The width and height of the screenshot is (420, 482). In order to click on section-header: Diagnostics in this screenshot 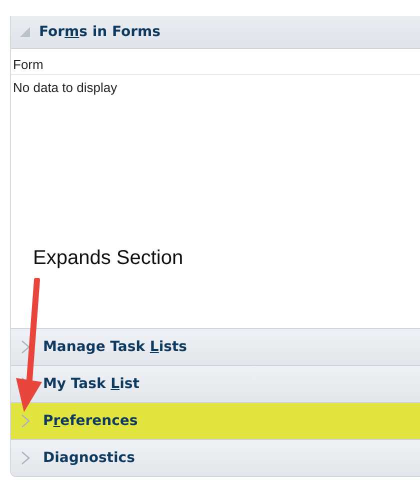, I will do `click(215, 457)`.